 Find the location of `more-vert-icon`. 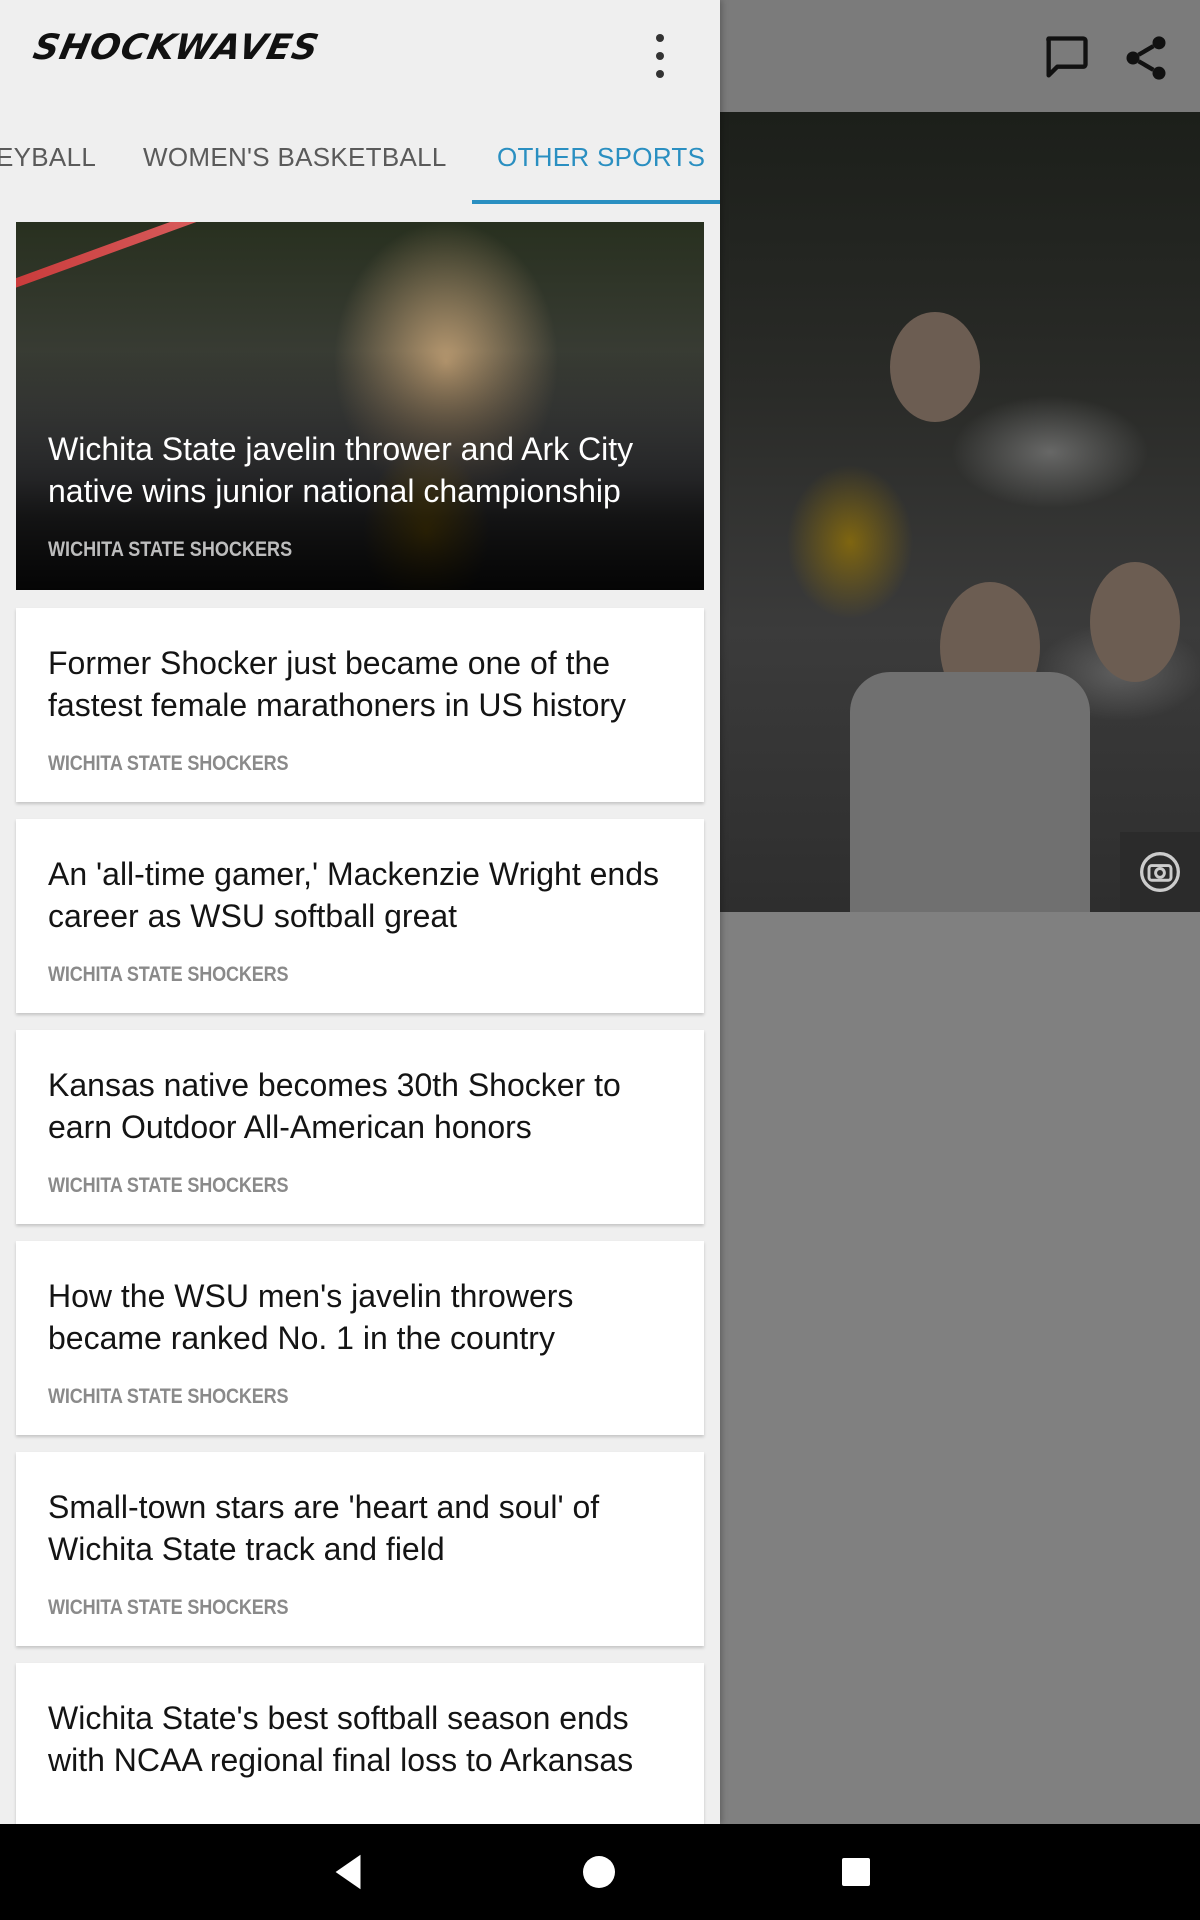

more-vert-icon is located at coordinates (660, 38).